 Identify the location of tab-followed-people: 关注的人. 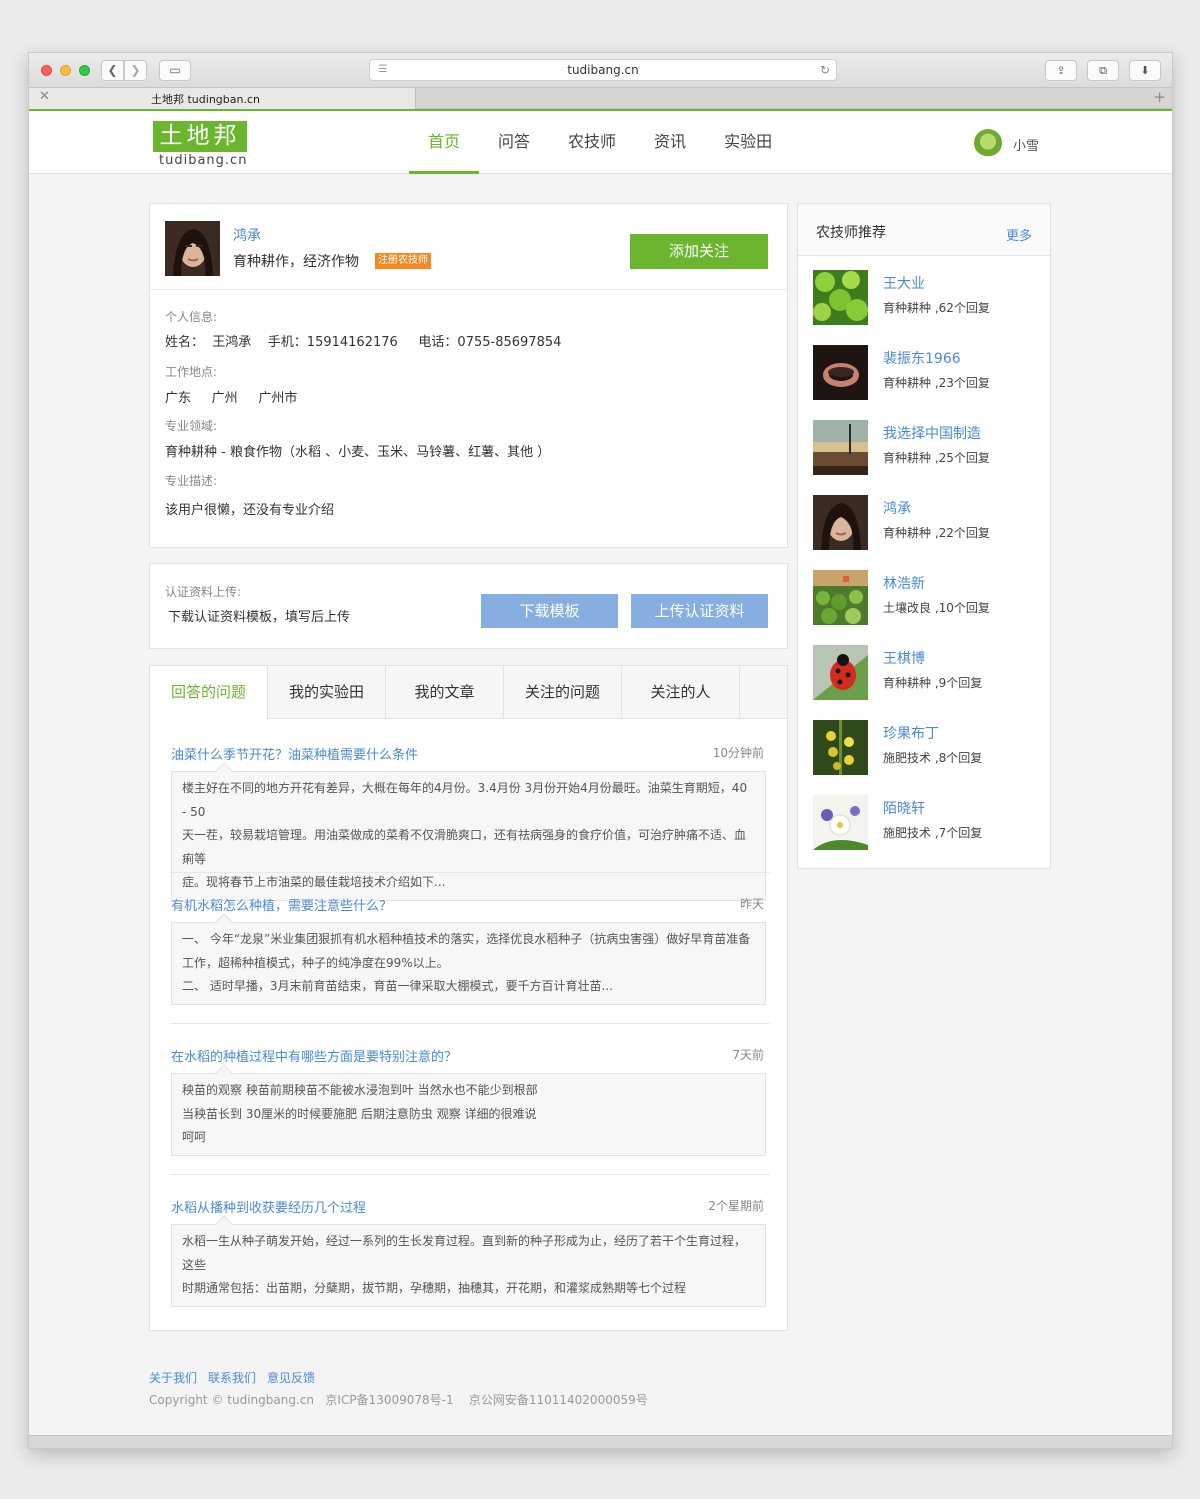
(681, 692).